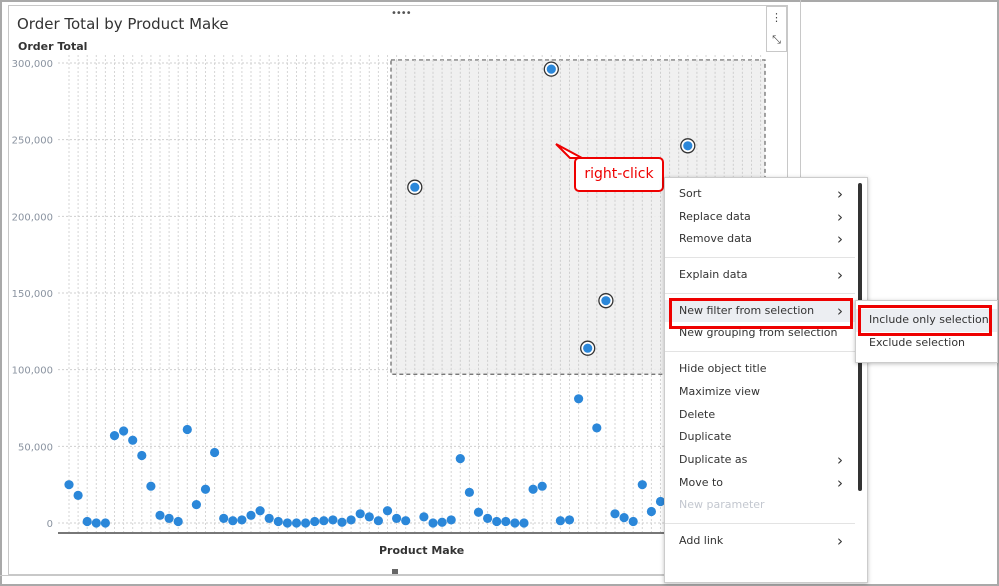 This screenshot has height=586, width=999. Describe the element at coordinates (766, 483) in the screenshot. I see `menu-item-move-to: Move to ›` at that location.